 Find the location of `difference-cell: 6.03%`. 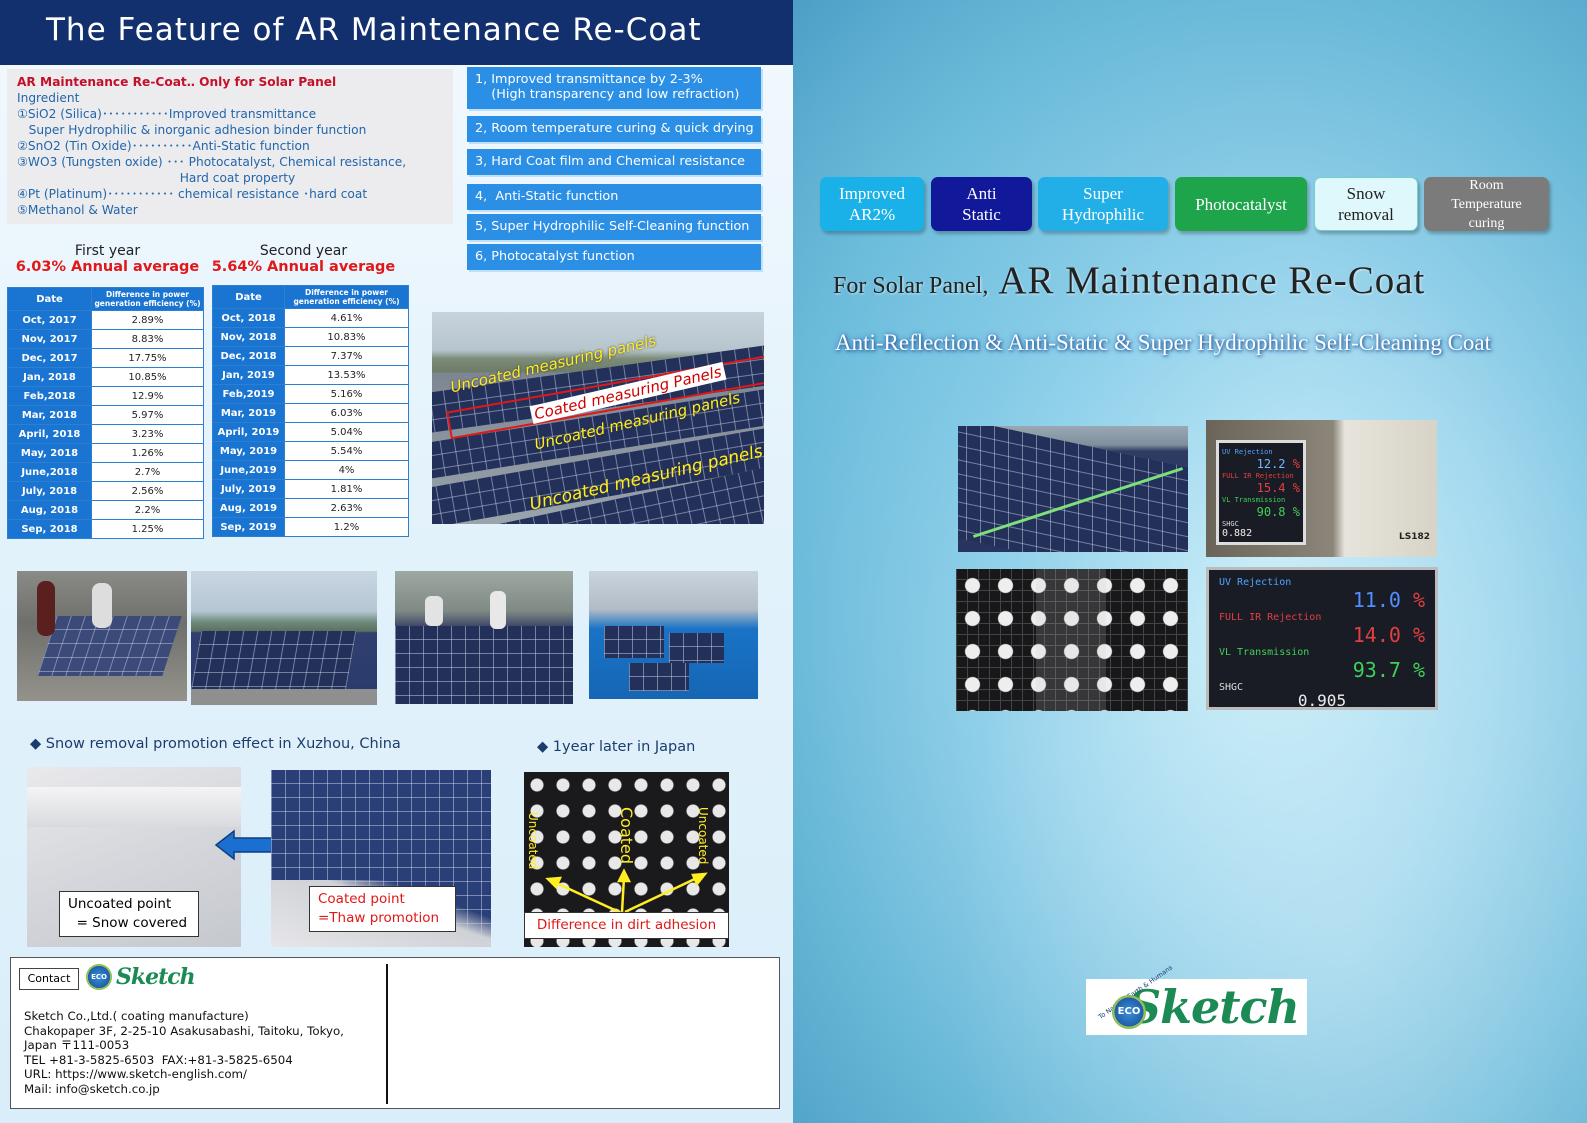

difference-cell: 6.03% is located at coordinates (346, 413).